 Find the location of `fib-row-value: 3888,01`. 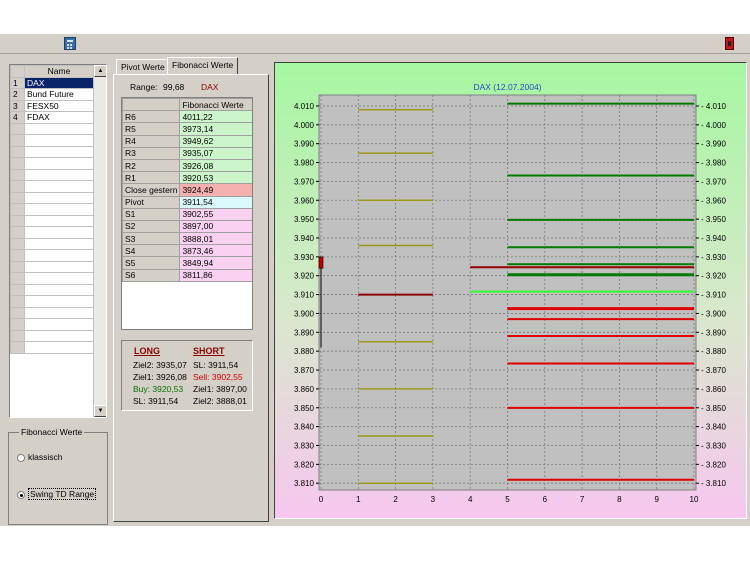

fib-row-value: 3888,01 is located at coordinates (215, 239).